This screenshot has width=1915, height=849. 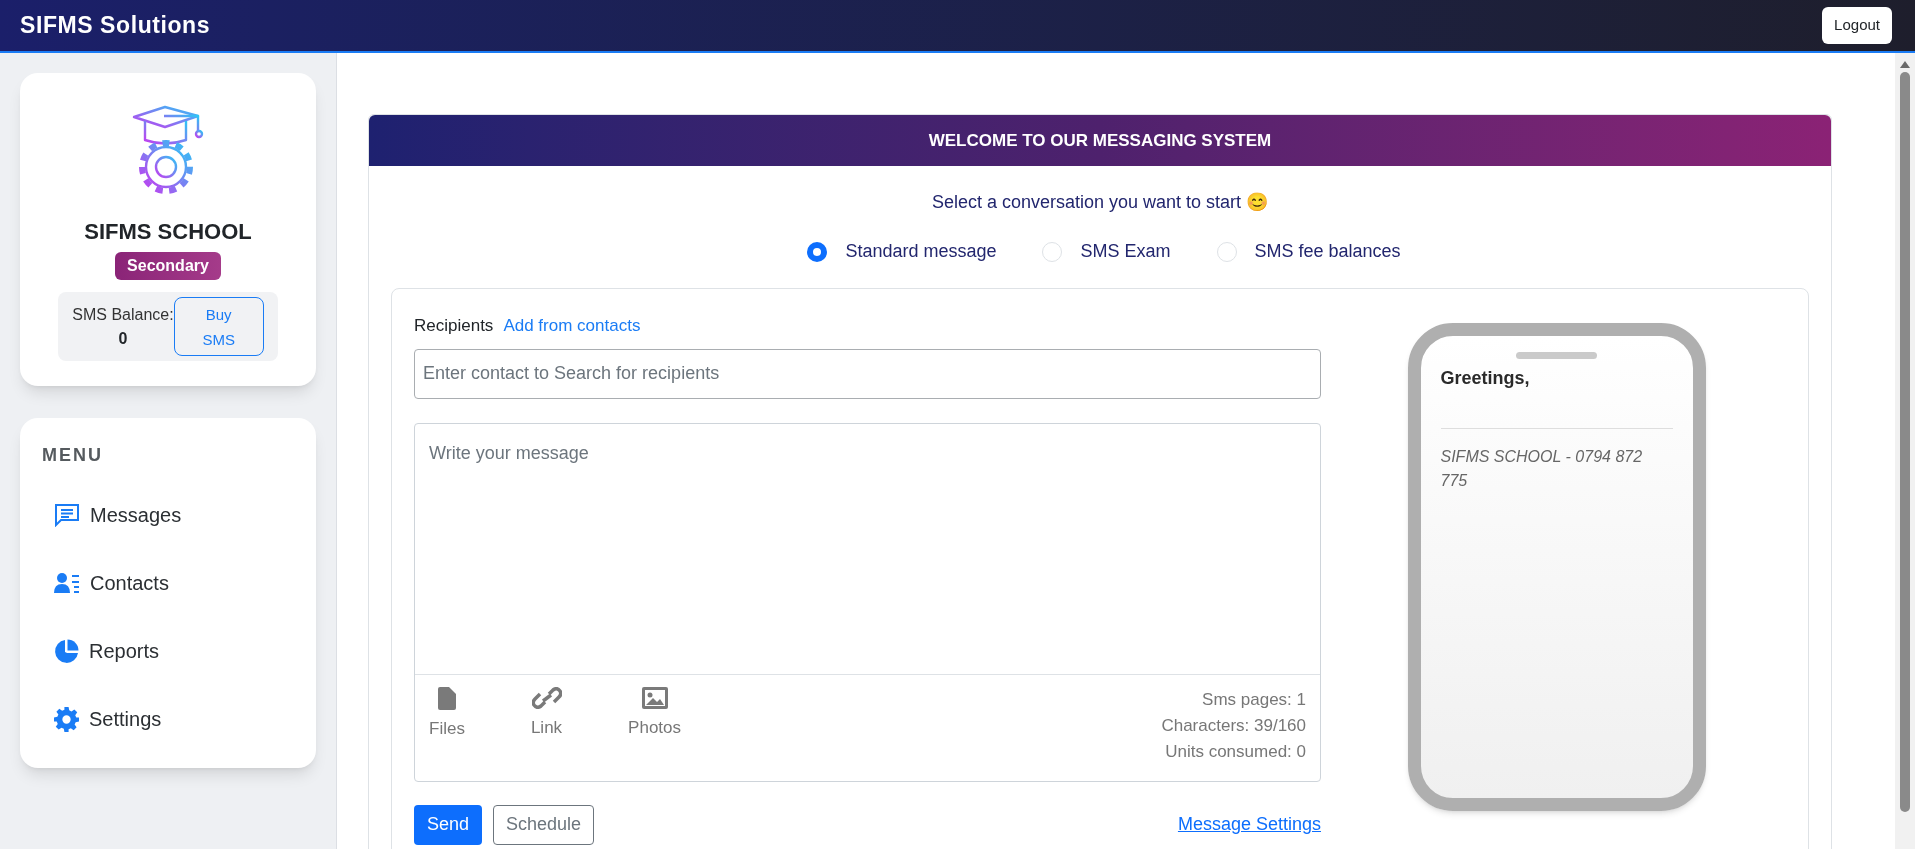 I want to click on conversation-option: Standard message, so click(x=902, y=251).